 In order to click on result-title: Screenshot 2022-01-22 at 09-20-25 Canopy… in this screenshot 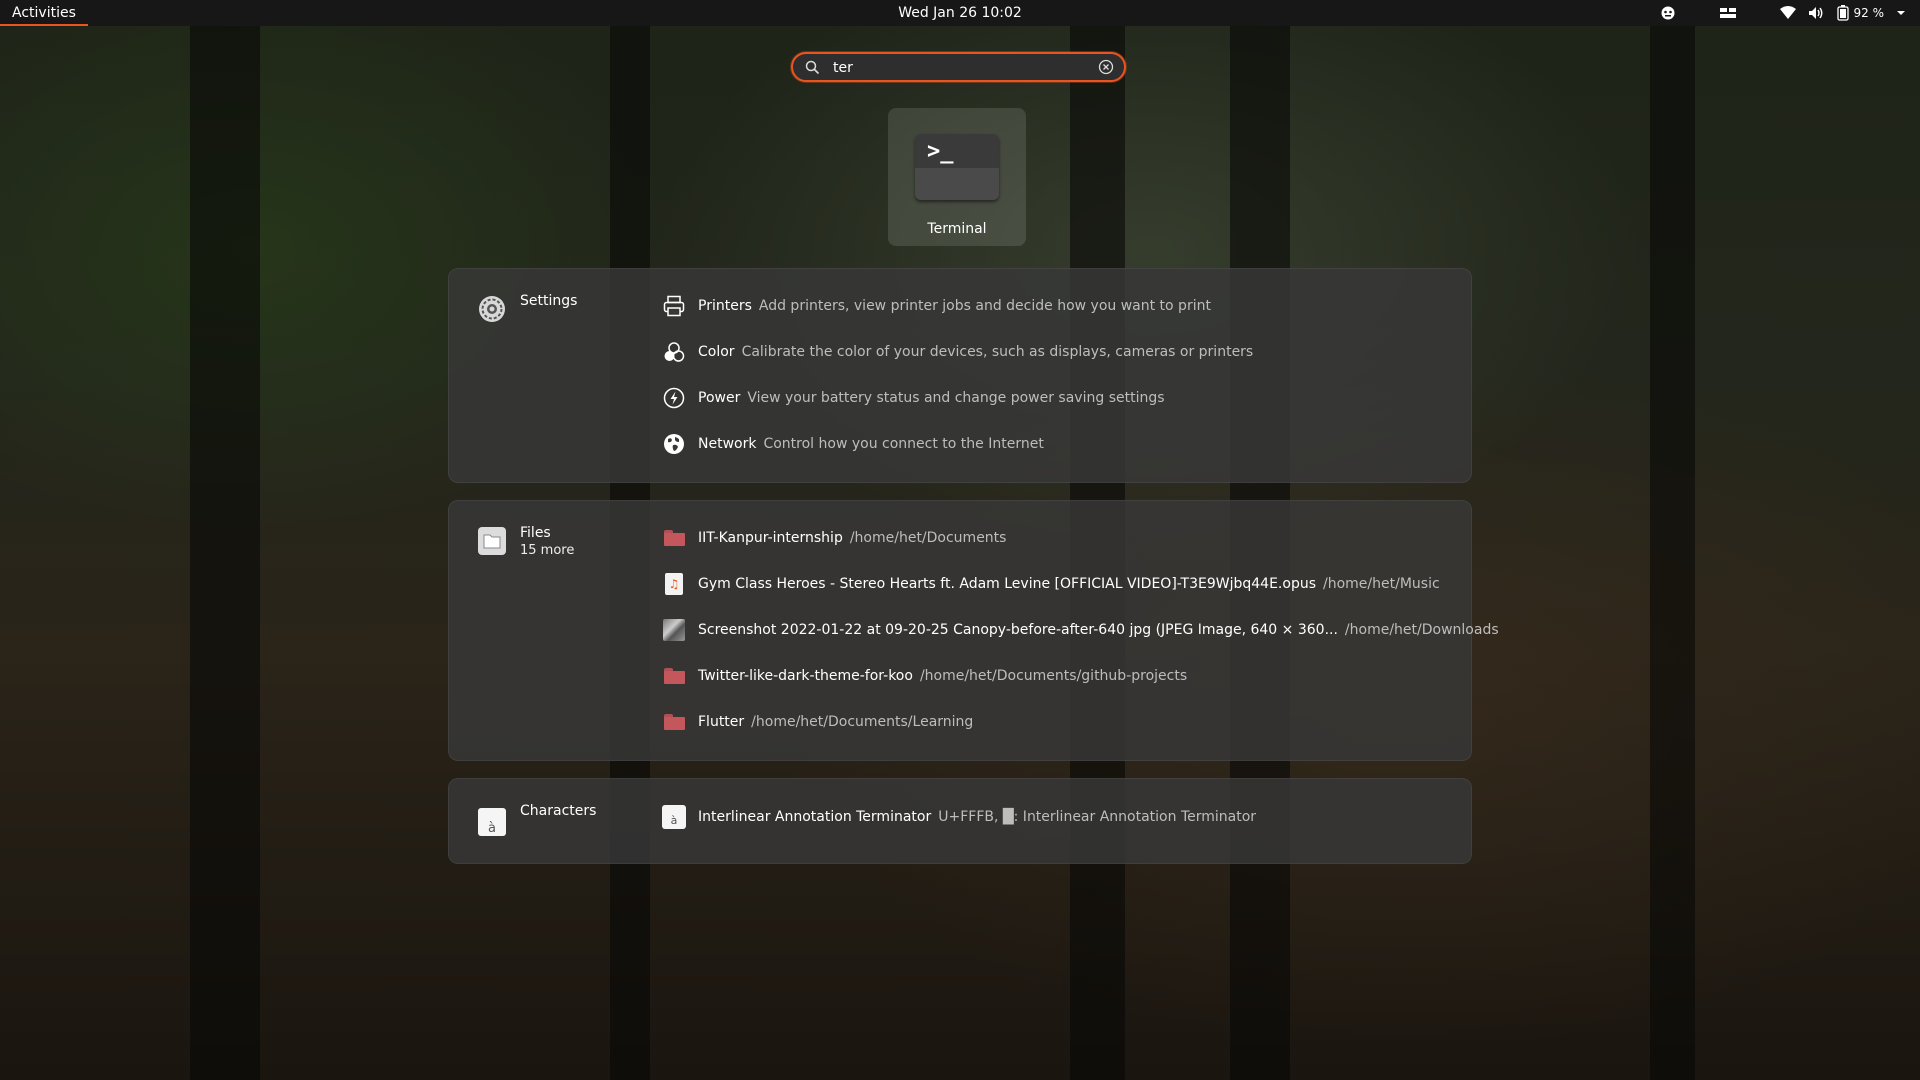, I will do `click(1018, 630)`.